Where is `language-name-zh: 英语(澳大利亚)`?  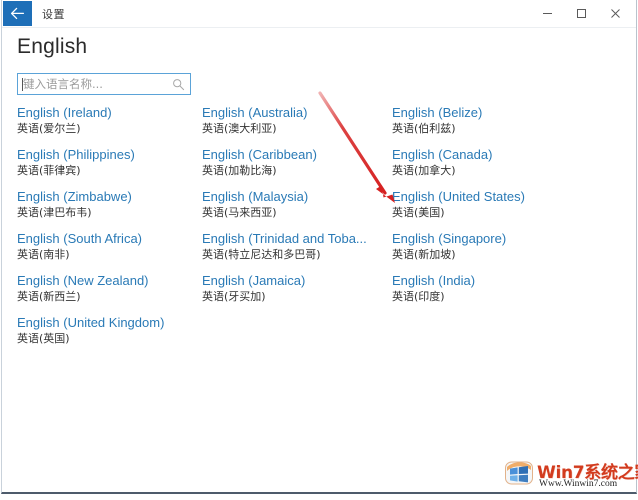 language-name-zh: 英语(澳大利亚) is located at coordinates (239, 128).